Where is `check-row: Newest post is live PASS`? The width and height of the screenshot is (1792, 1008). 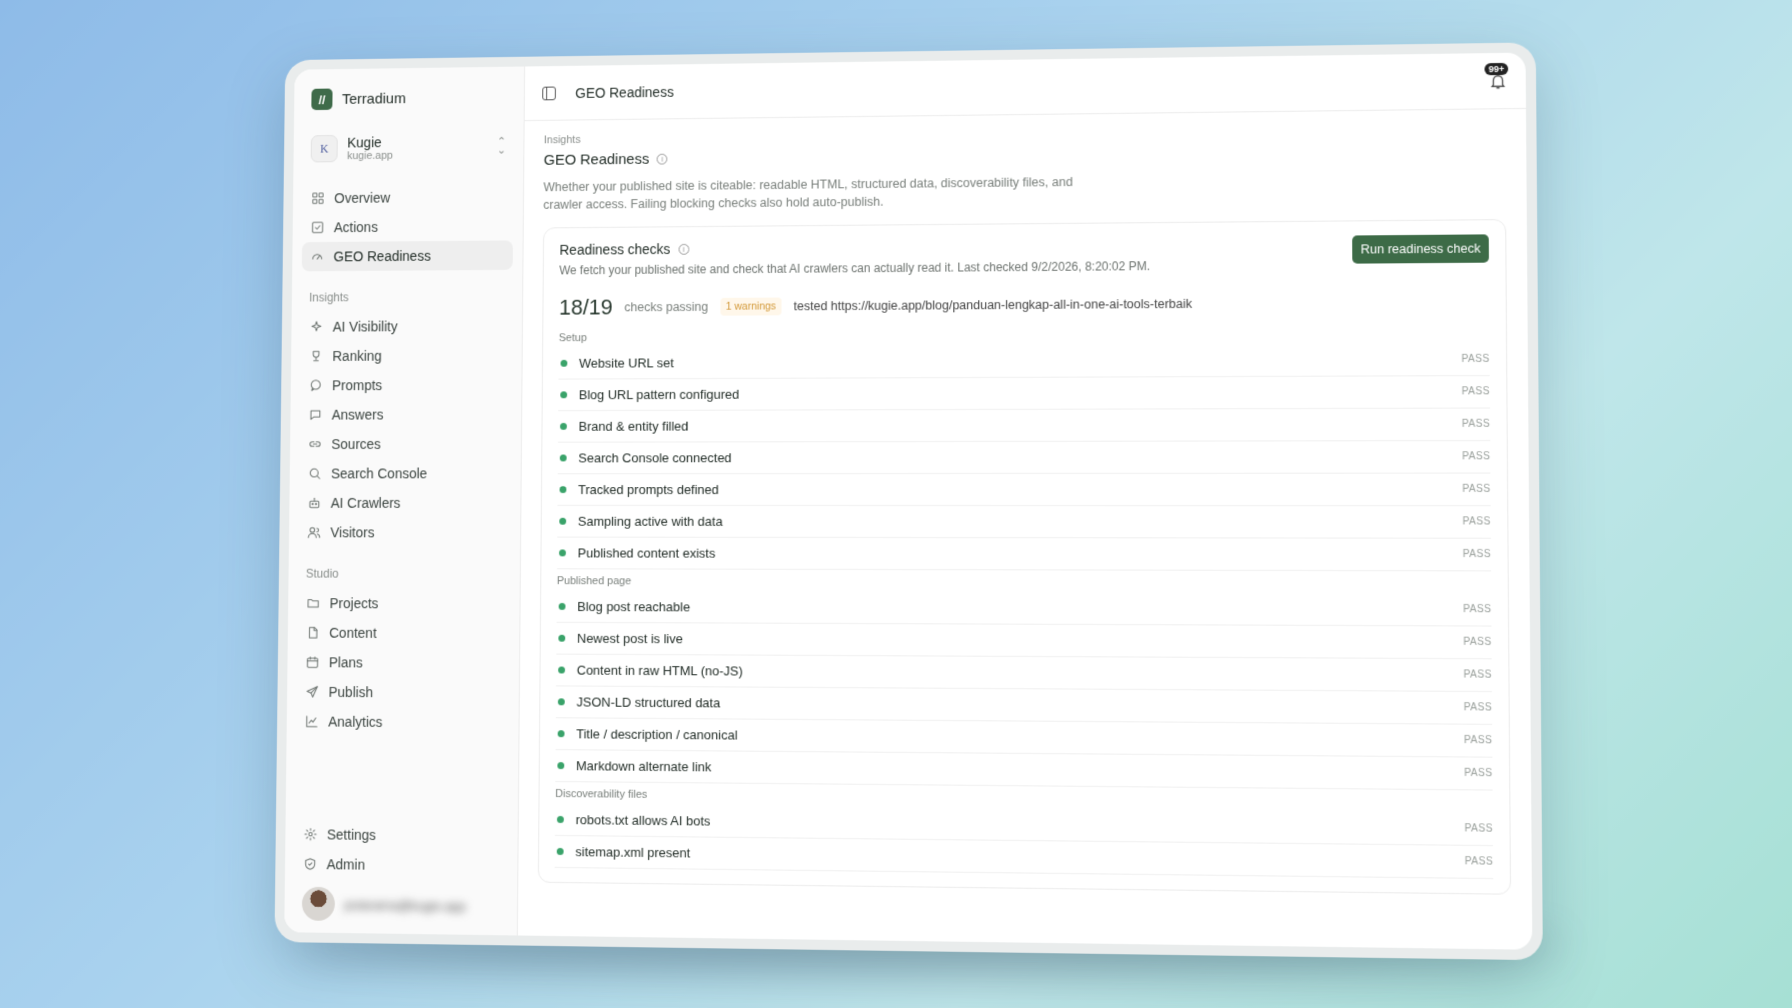
check-row: Newest post is live PASS is located at coordinates (1024, 641).